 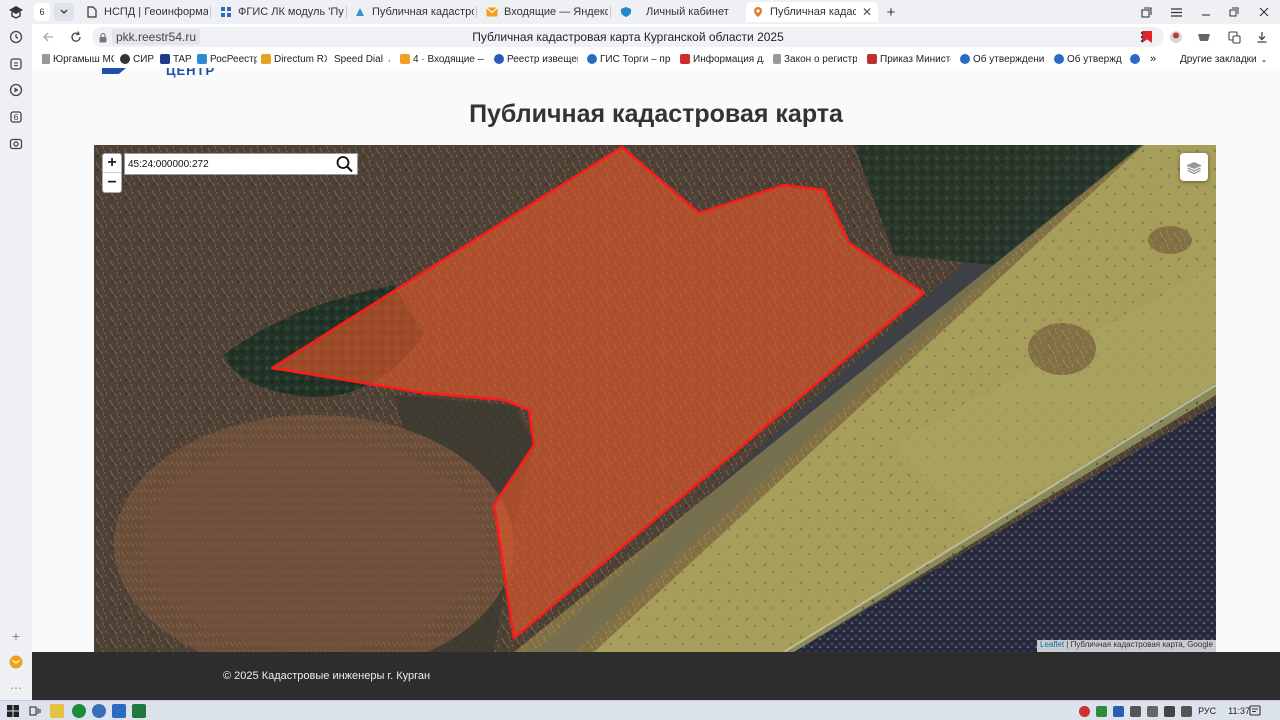 What do you see at coordinates (640, 710) in the screenshot?
I see `windows-taskbar: РУС 11:37` at bounding box center [640, 710].